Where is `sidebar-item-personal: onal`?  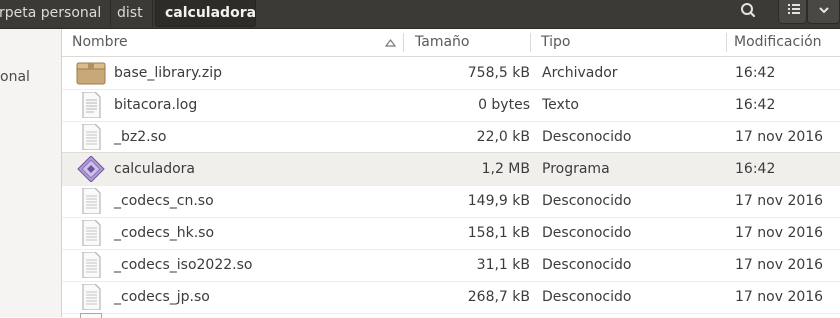
sidebar-item-personal: onal is located at coordinates (15, 77).